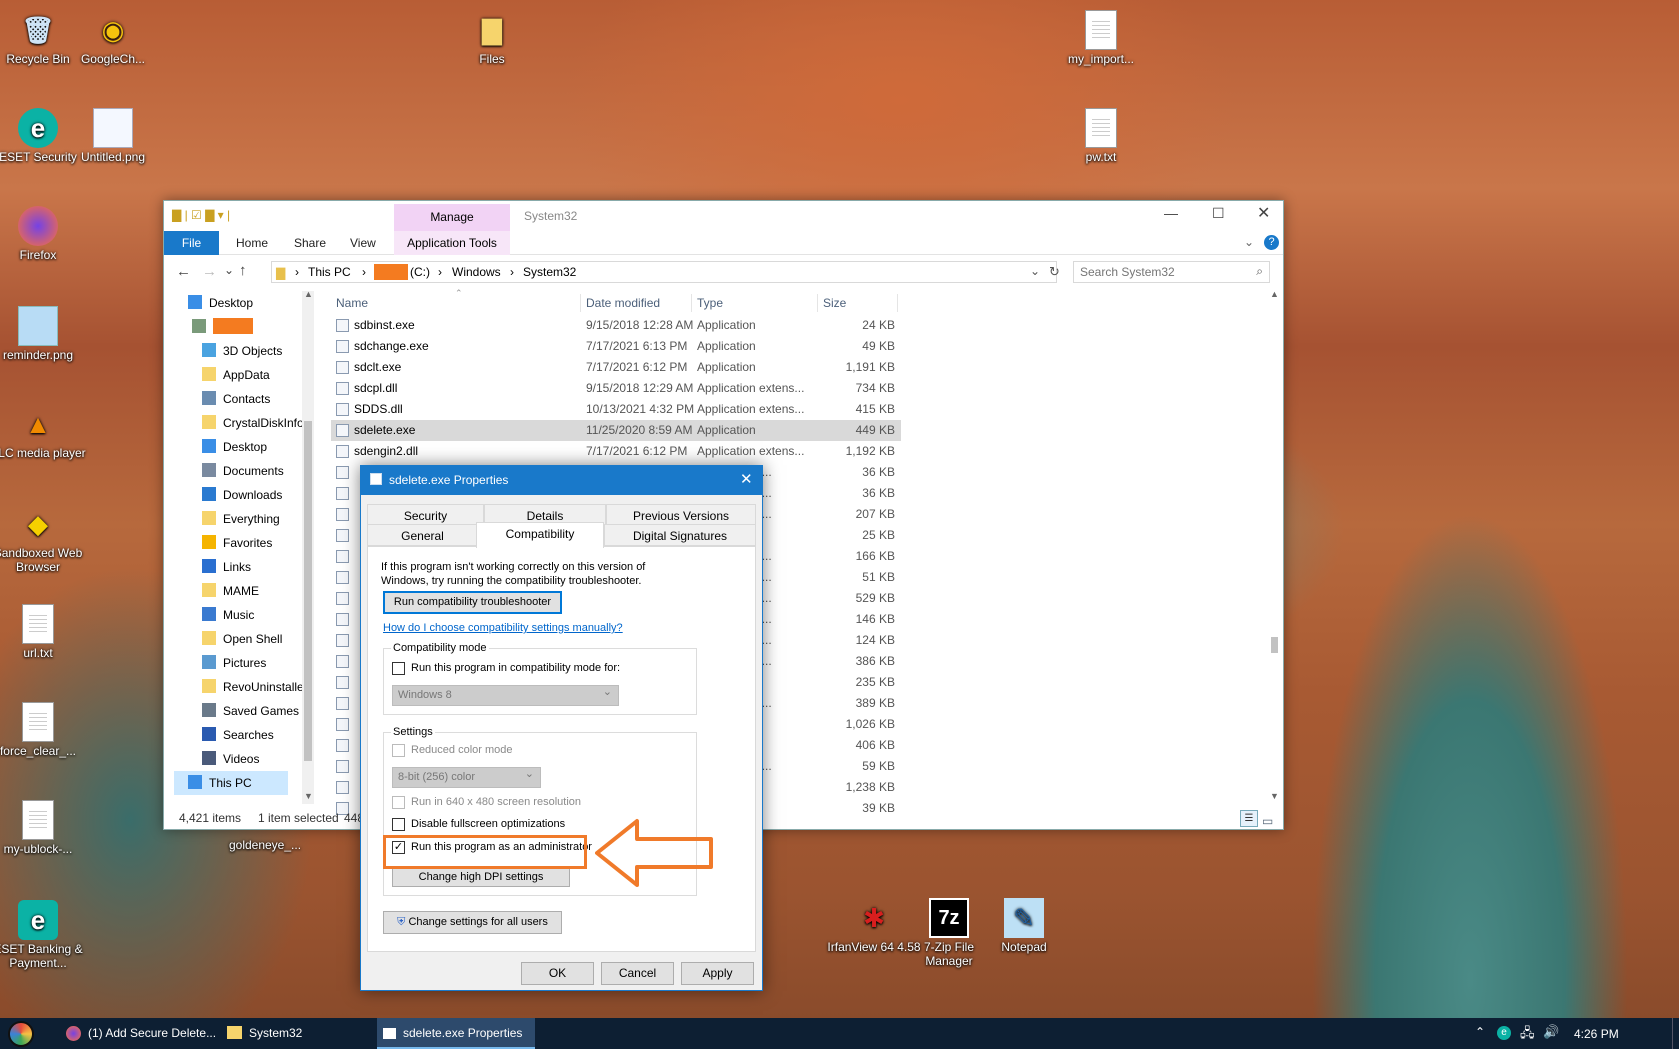  Describe the element at coordinates (1249, 242) in the screenshot. I see `ribbon-expand-icon: ⌄` at that location.